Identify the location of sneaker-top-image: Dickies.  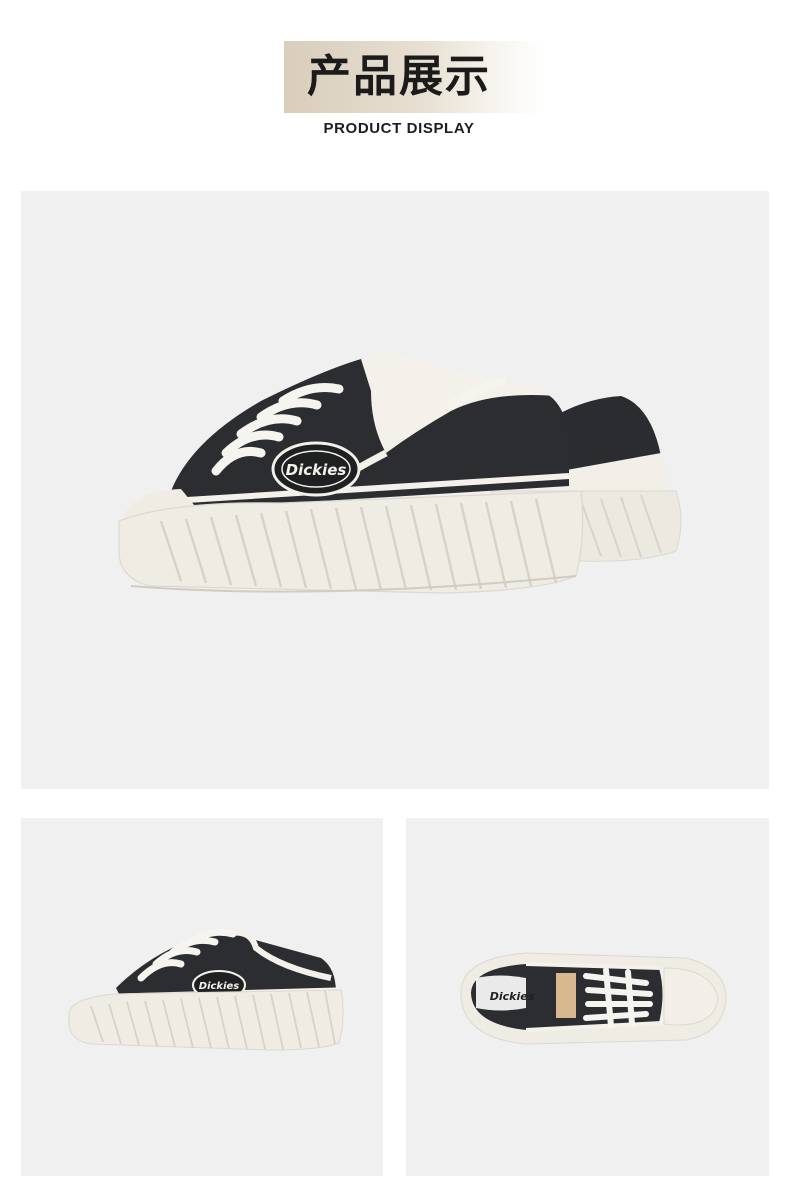
(593, 998).